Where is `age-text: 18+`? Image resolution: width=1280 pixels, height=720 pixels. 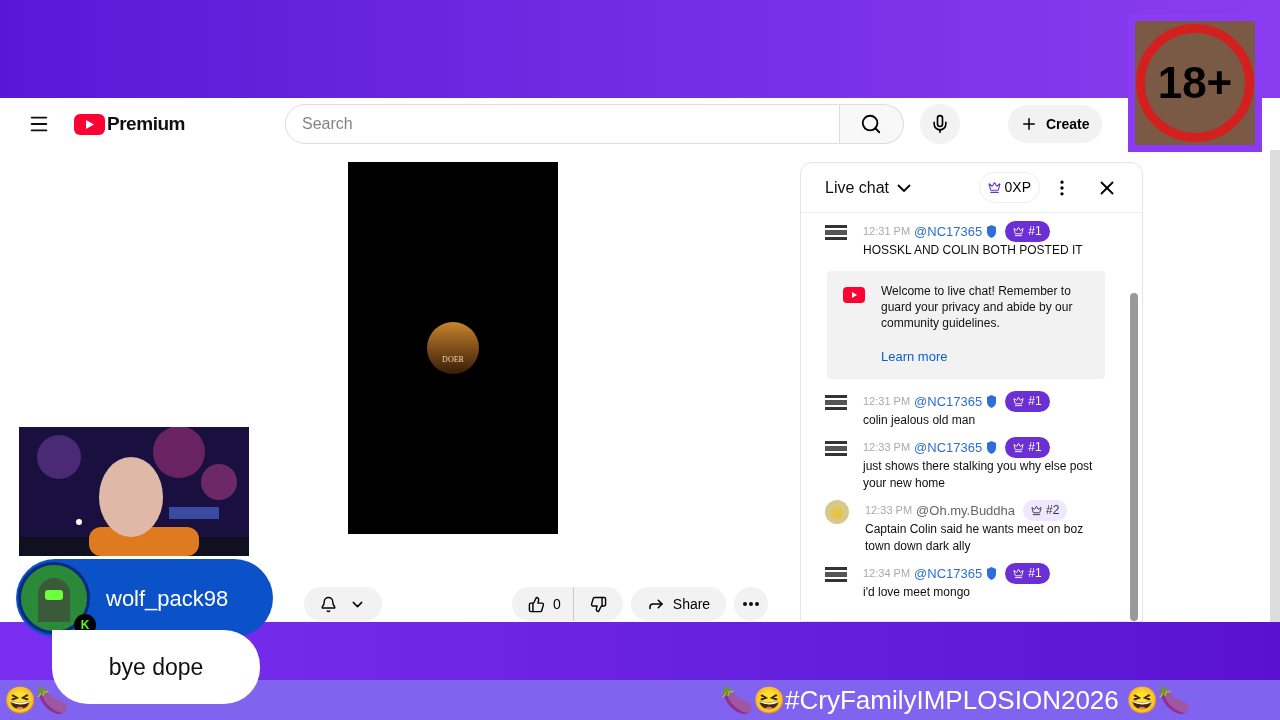 age-text: 18+ is located at coordinates (1195, 83).